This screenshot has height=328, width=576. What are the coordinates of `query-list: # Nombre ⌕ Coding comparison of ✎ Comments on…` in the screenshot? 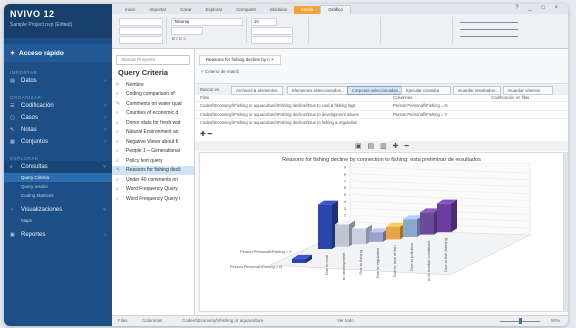 It's located at (153, 142).